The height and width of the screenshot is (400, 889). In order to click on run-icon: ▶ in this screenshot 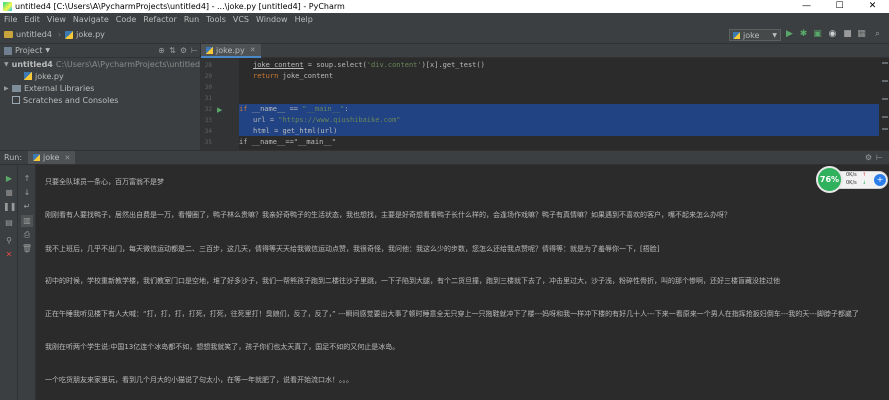, I will do `click(789, 34)`.